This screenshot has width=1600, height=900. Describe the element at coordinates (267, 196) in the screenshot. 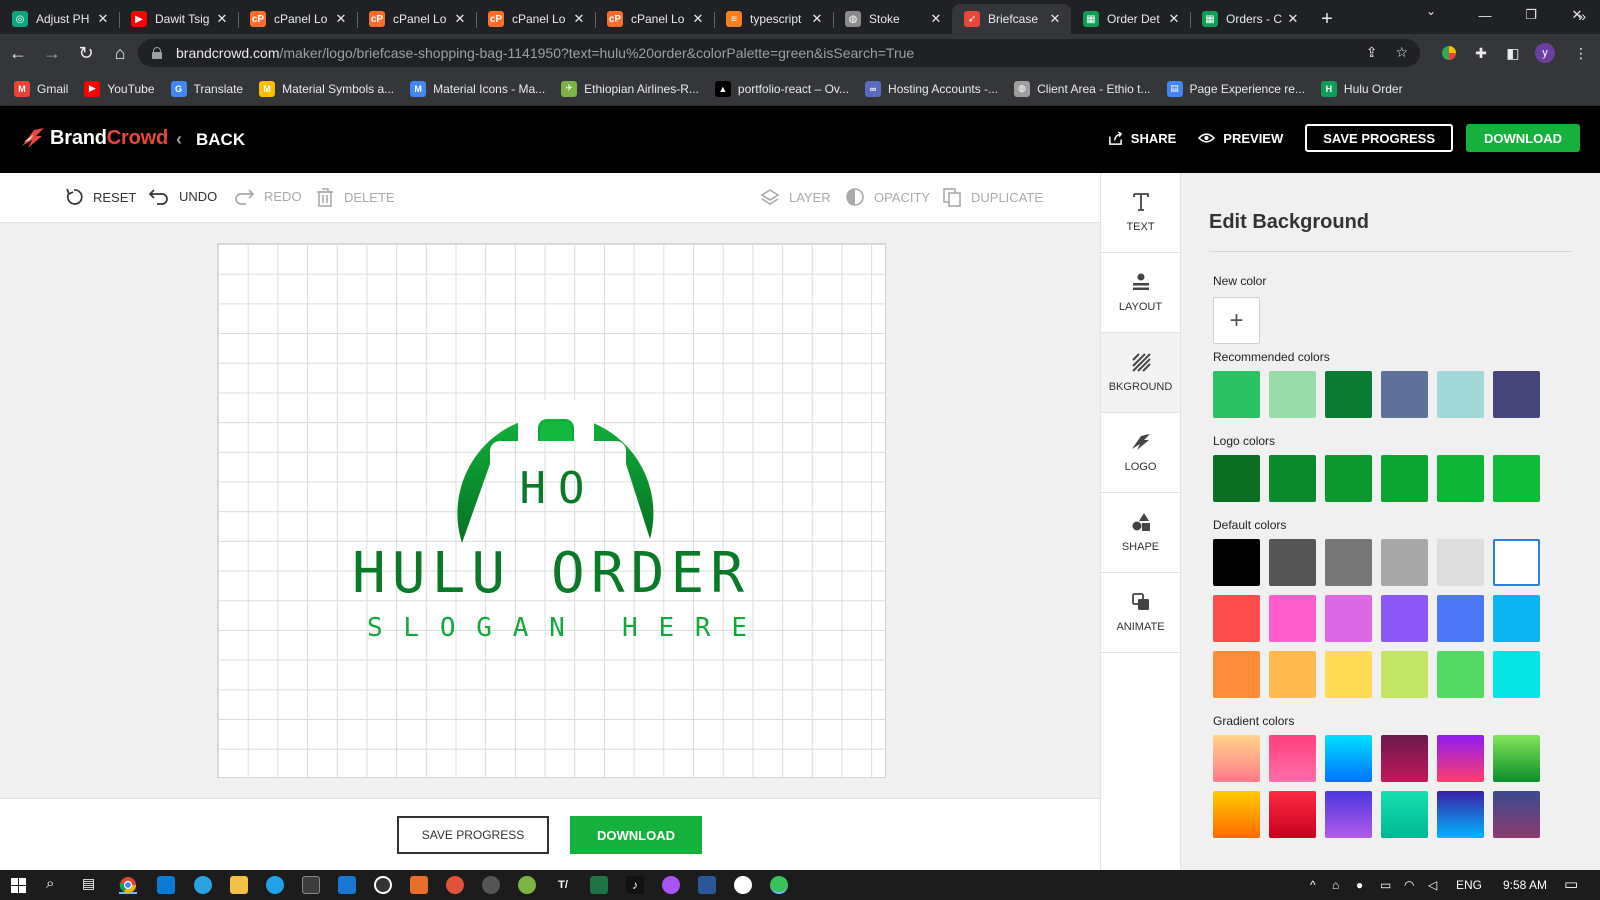

I see `redo-button: REDO` at that location.